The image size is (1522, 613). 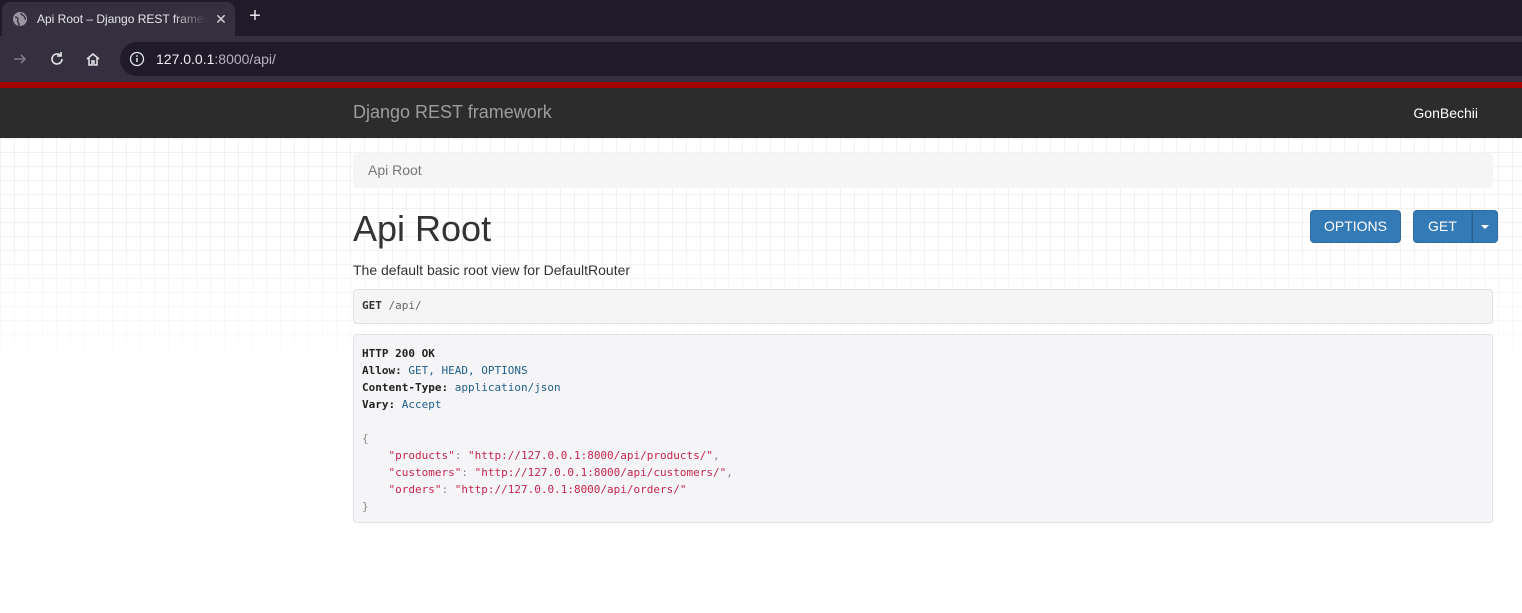 I want to click on plus-icon: +, so click(x=255, y=17).